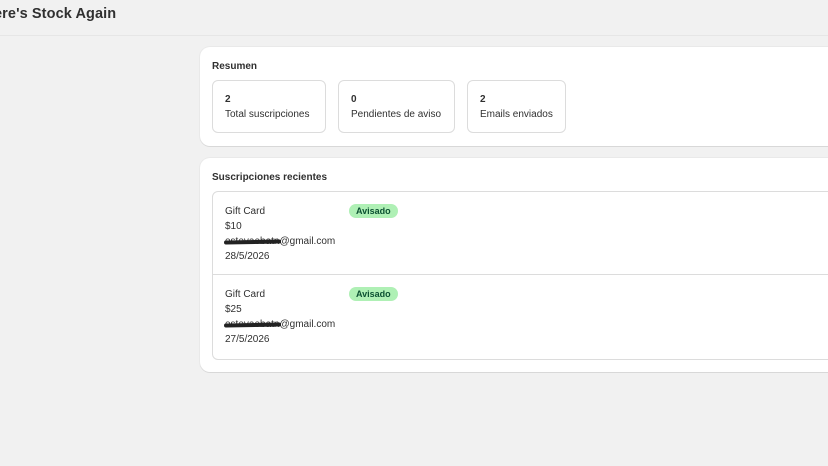 This screenshot has width=828, height=466. What do you see at coordinates (270, 177) in the screenshot?
I see `recent-subscriptions-title: Suscripciones recientes` at bounding box center [270, 177].